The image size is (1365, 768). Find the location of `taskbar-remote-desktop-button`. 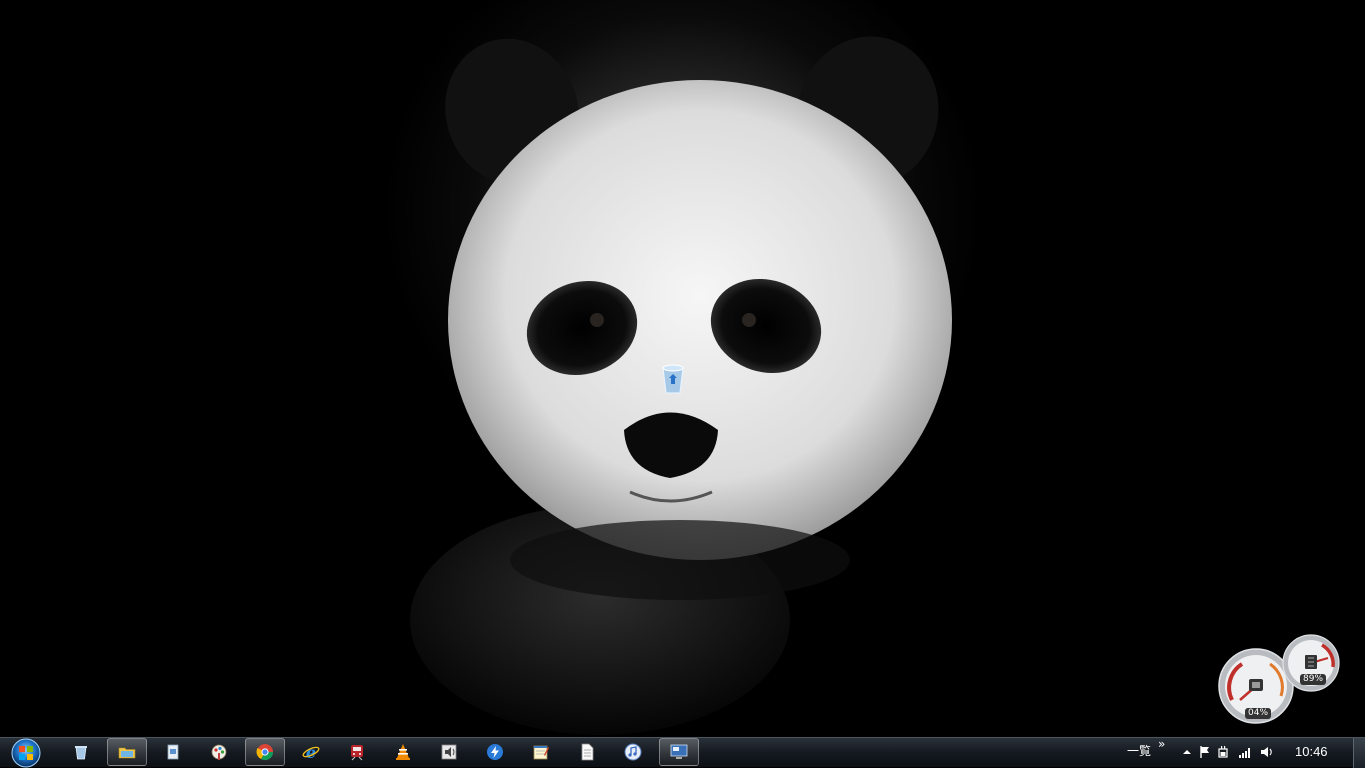

taskbar-remote-desktop-button is located at coordinates (679, 752).